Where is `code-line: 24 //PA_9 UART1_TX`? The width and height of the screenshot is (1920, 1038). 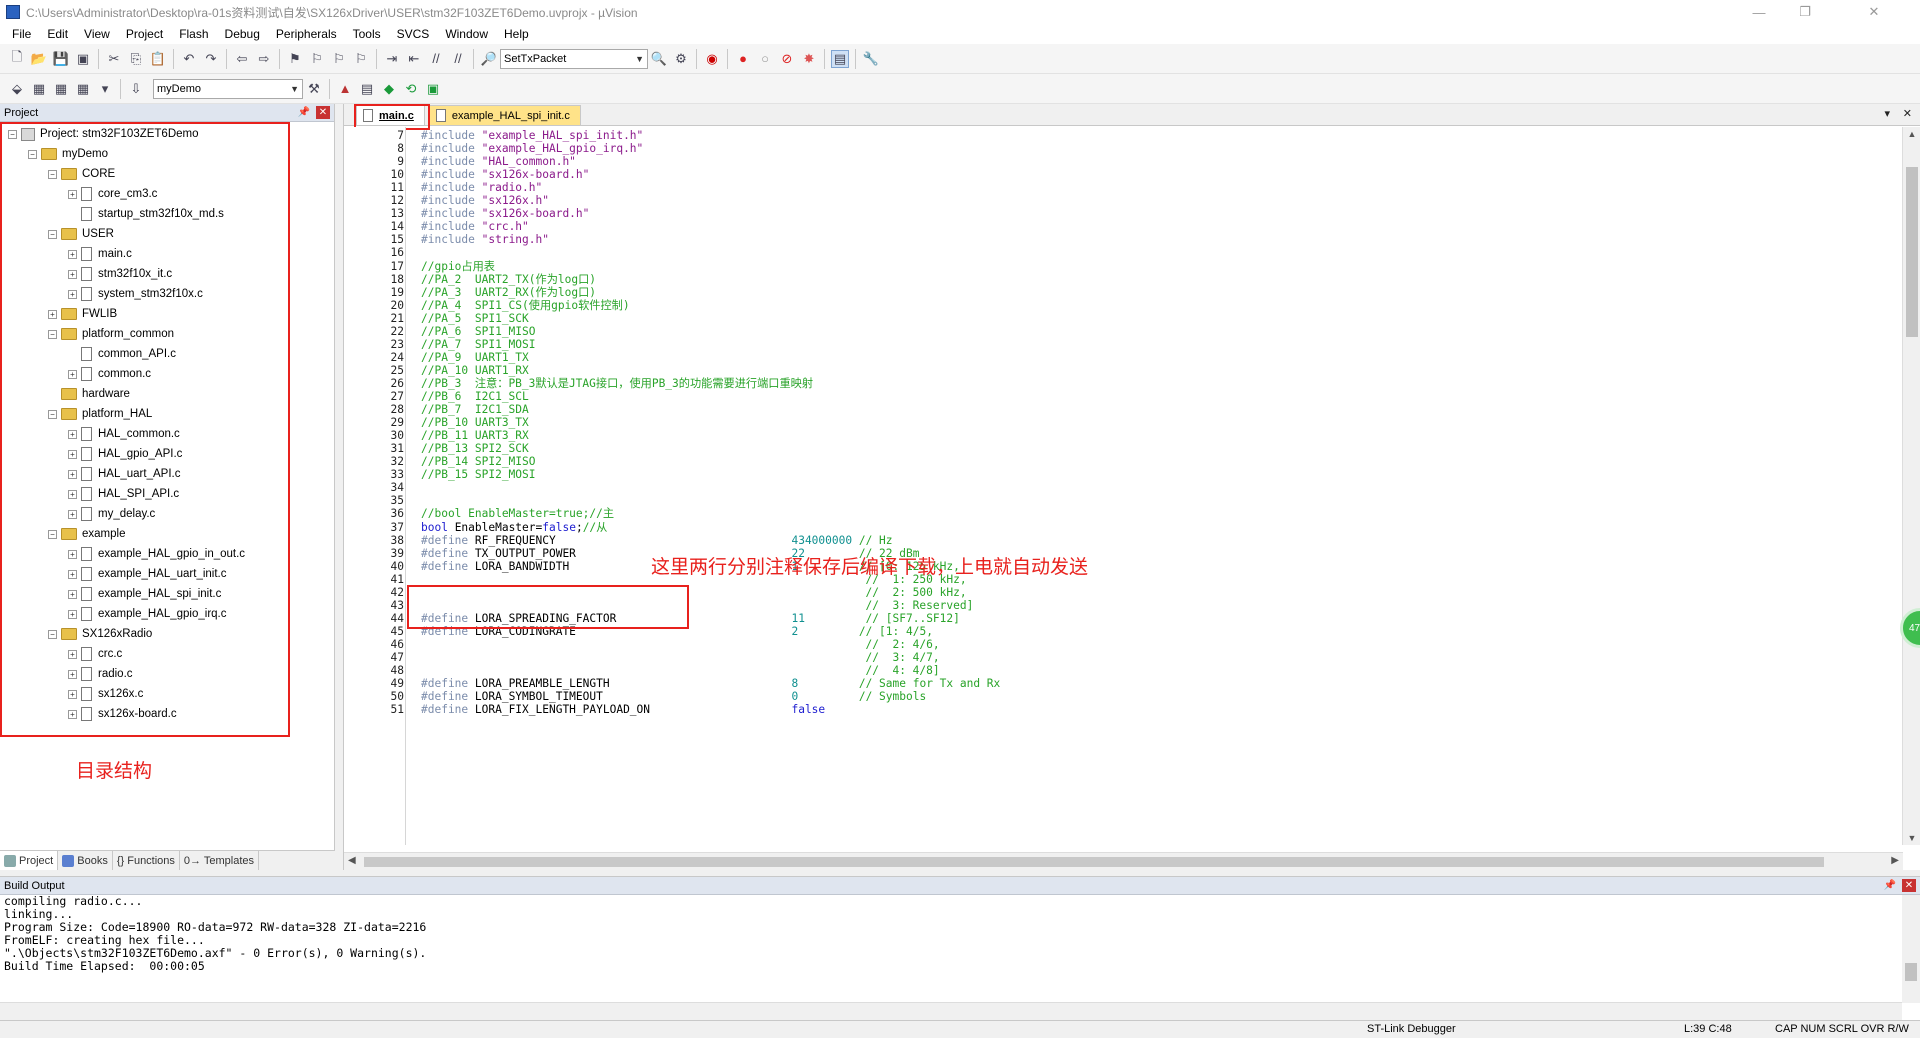 code-line: 24 //PA_9 UART1_TX is located at coordinates (1121, 357).